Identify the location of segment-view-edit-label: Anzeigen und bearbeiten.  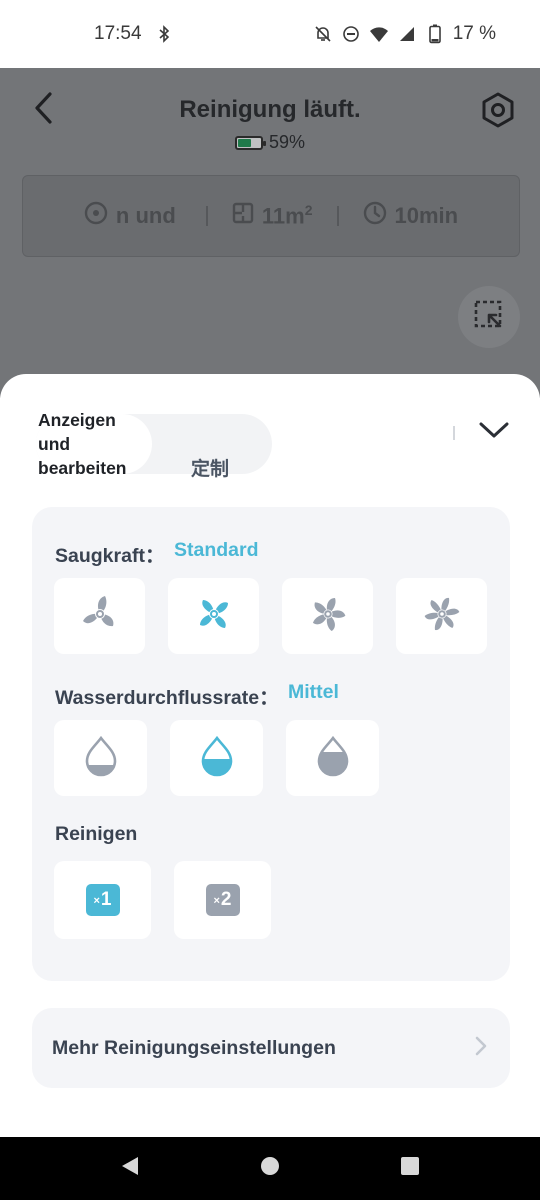
(82, 444).